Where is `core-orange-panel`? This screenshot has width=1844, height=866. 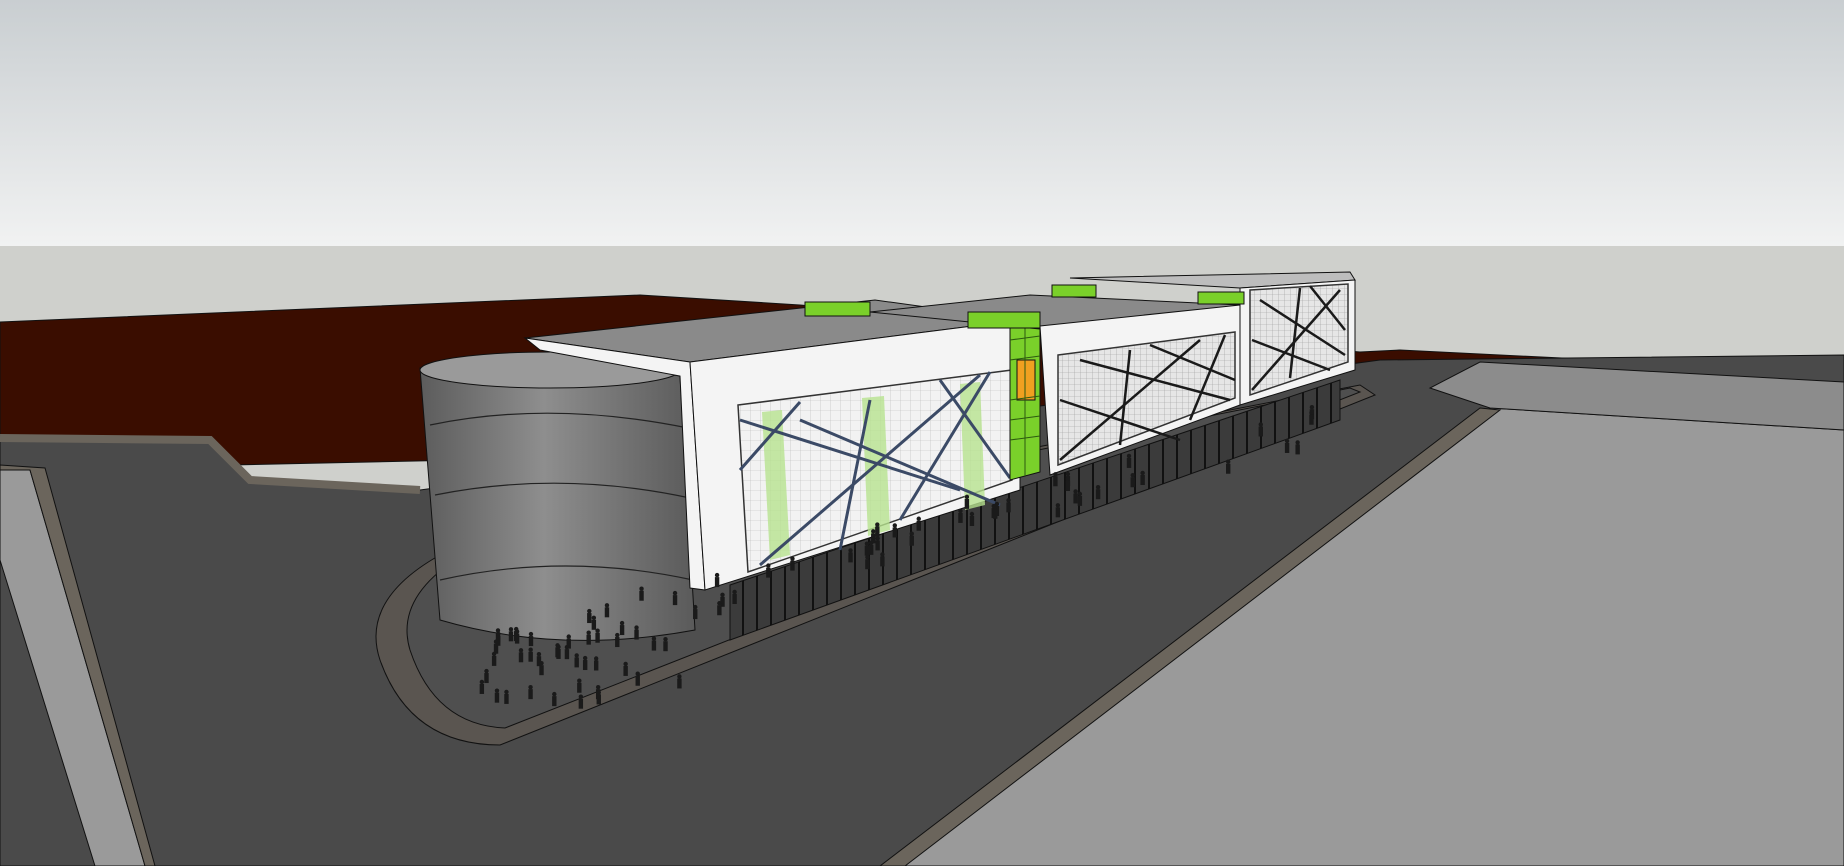 core-orange-panel is located at coordinates (1026, 380).